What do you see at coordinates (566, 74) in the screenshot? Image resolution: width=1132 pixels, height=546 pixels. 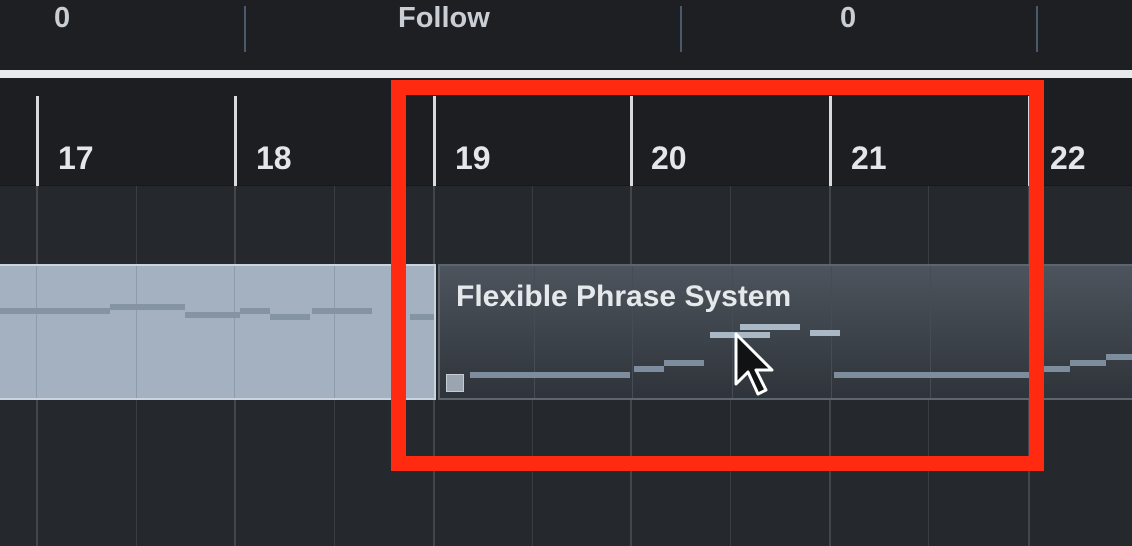 I see `section-divider` at bounding box center [566, 74].